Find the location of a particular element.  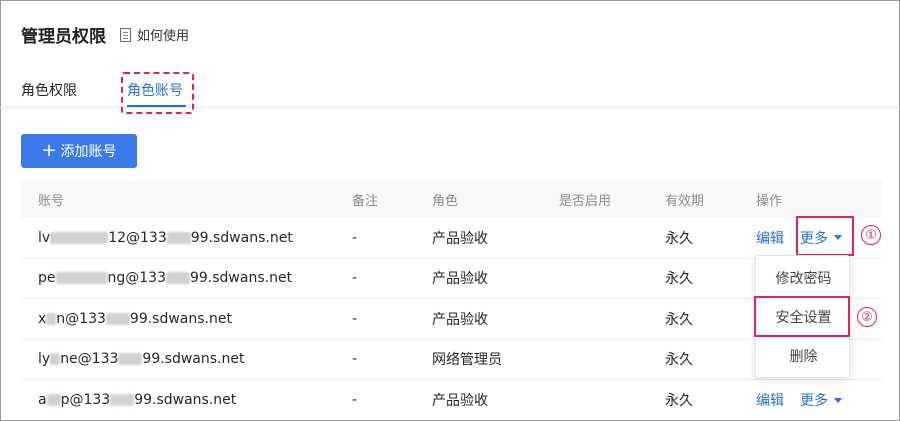

account-cell: a p@133 99.sdwans.net is located at coordinates (137, 400).